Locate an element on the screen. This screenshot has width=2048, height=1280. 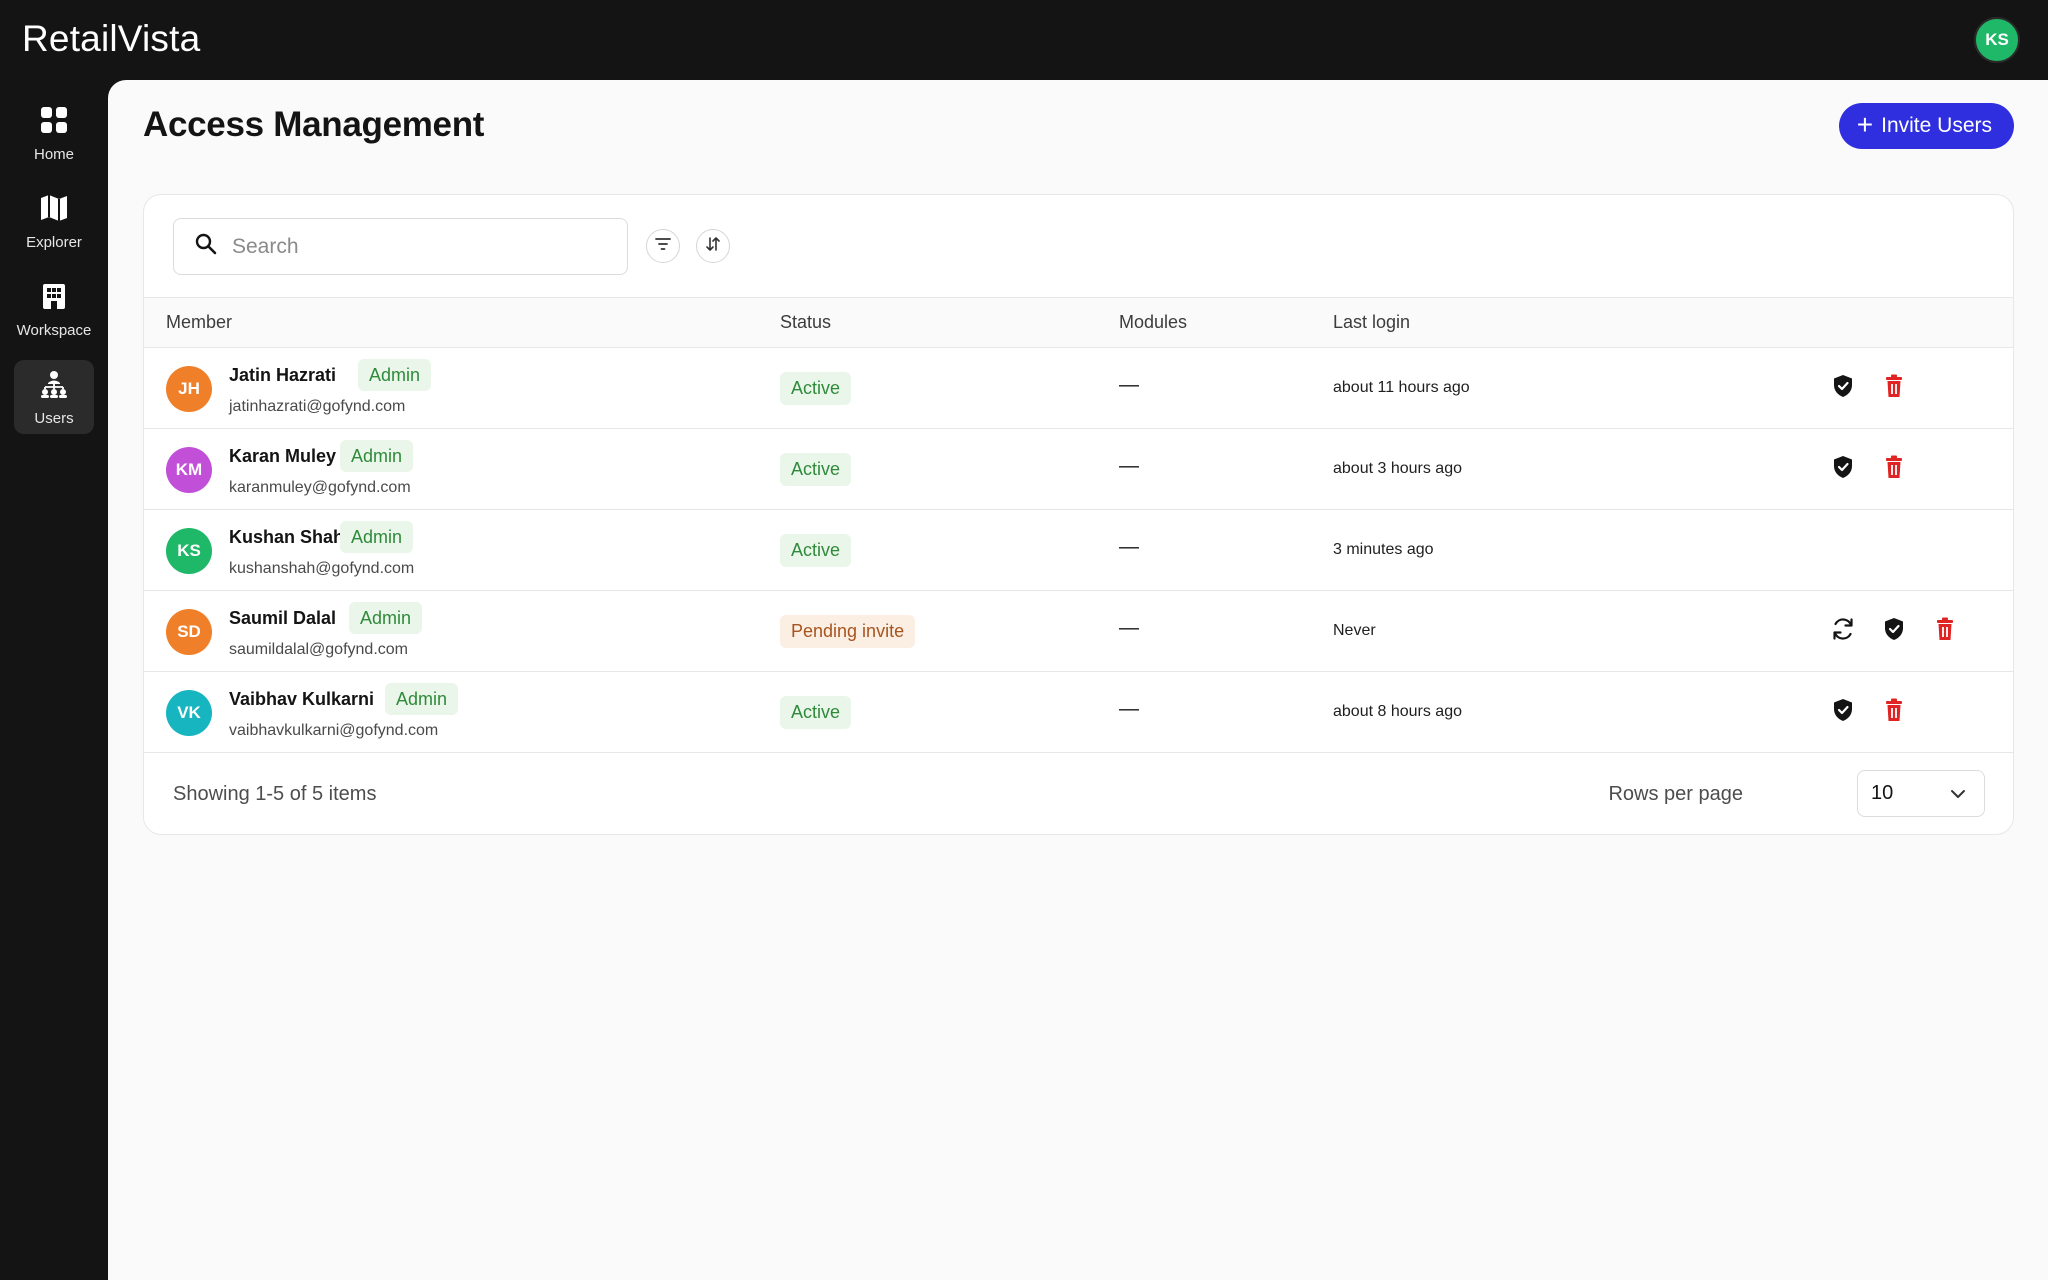
search-box is located at coordinates (400, 246).